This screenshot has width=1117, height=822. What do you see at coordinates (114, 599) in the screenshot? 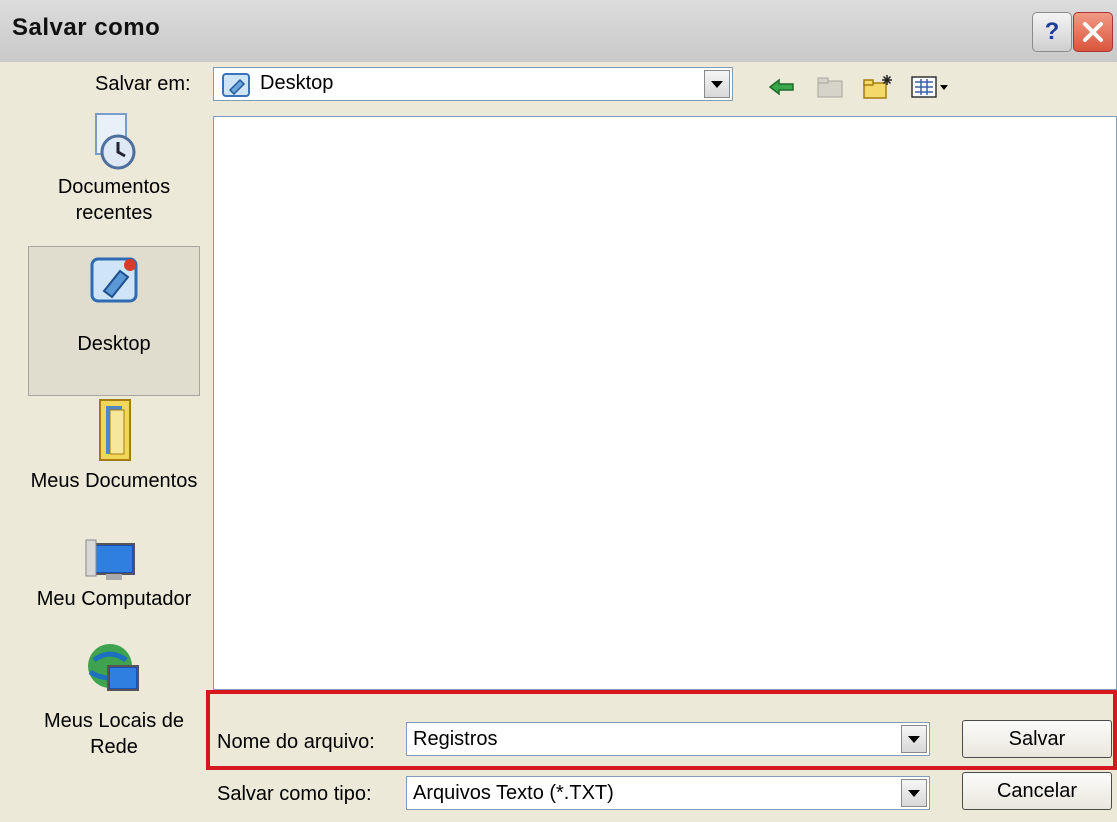
I see `place-label: Meu Computador` at bounding box center [114, 599].